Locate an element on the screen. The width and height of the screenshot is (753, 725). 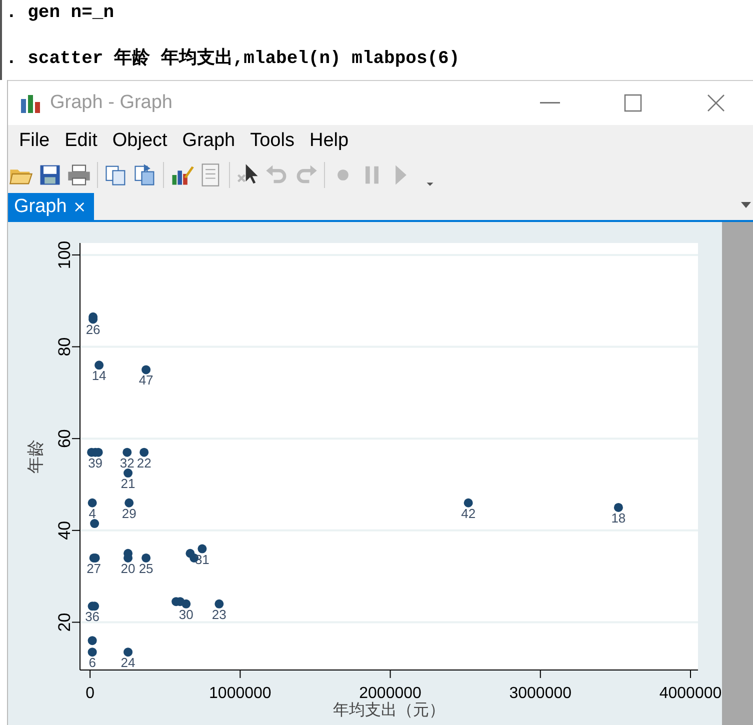
x-axis-title: 年均支出（元） is located at coordinates (389, 709).